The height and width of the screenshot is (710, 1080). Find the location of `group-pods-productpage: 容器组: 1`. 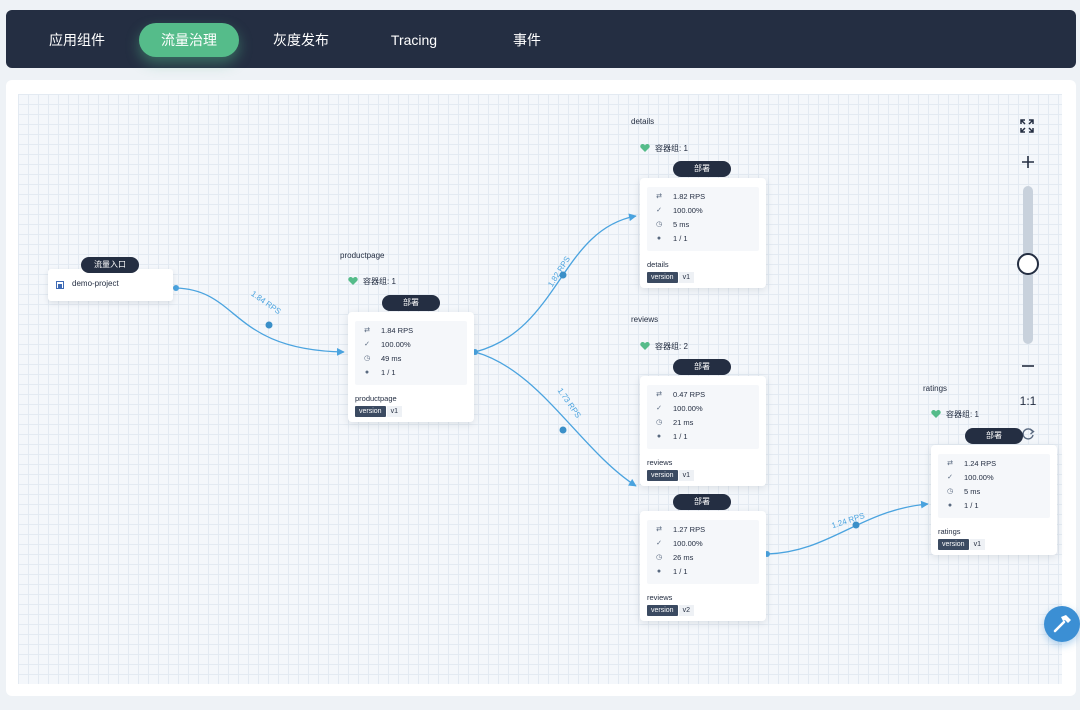

group-pods-productpage: 容器组: 1 is located at coordinates (372, 281).